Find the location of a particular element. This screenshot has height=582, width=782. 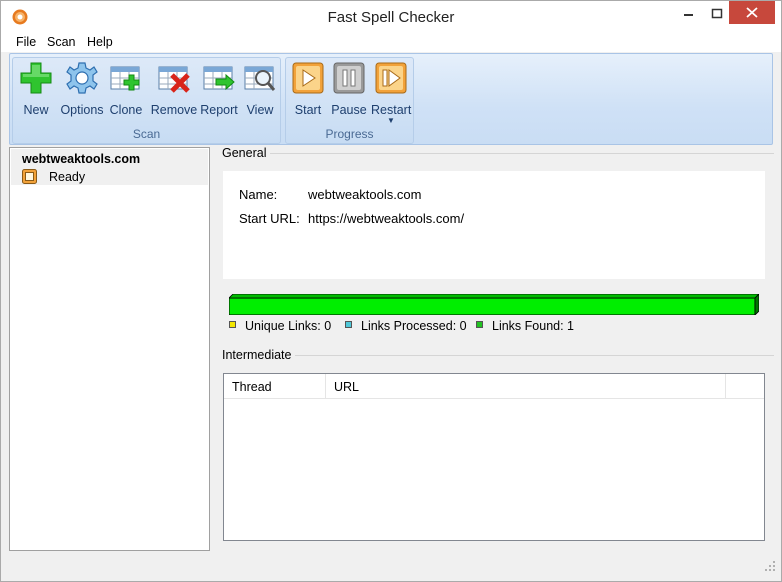

report-label: Report is located at coordinates (219, 110).